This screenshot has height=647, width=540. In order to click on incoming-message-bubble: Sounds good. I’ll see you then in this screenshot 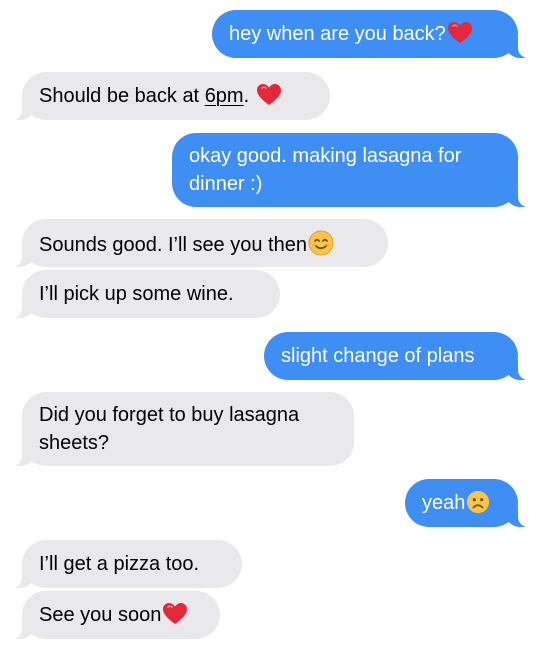, I will do `click(200, 243)`.